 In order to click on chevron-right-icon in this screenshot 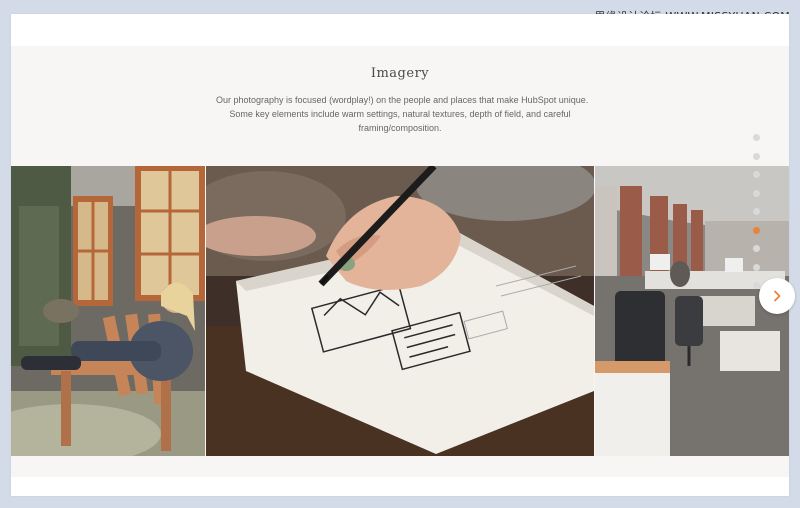, I will do `click(777, 296)`.